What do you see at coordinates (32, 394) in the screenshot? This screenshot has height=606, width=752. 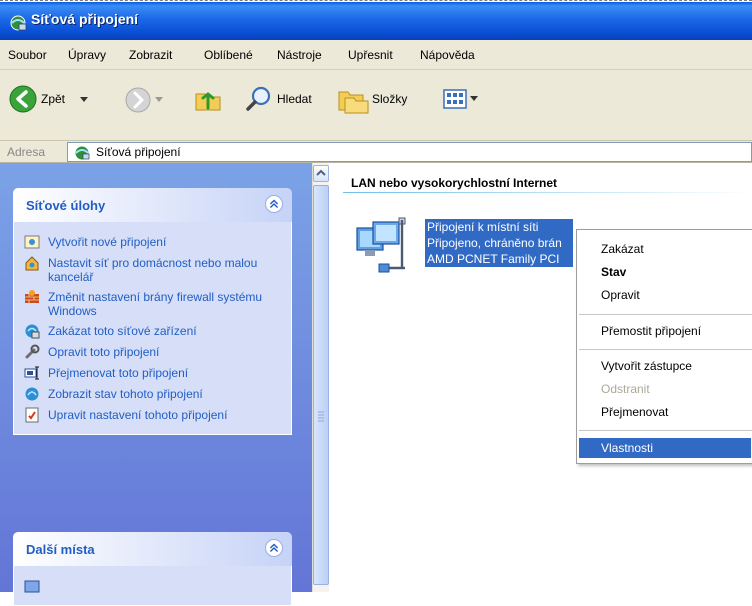 I see `status-icon` at bounding box center [32, 394].